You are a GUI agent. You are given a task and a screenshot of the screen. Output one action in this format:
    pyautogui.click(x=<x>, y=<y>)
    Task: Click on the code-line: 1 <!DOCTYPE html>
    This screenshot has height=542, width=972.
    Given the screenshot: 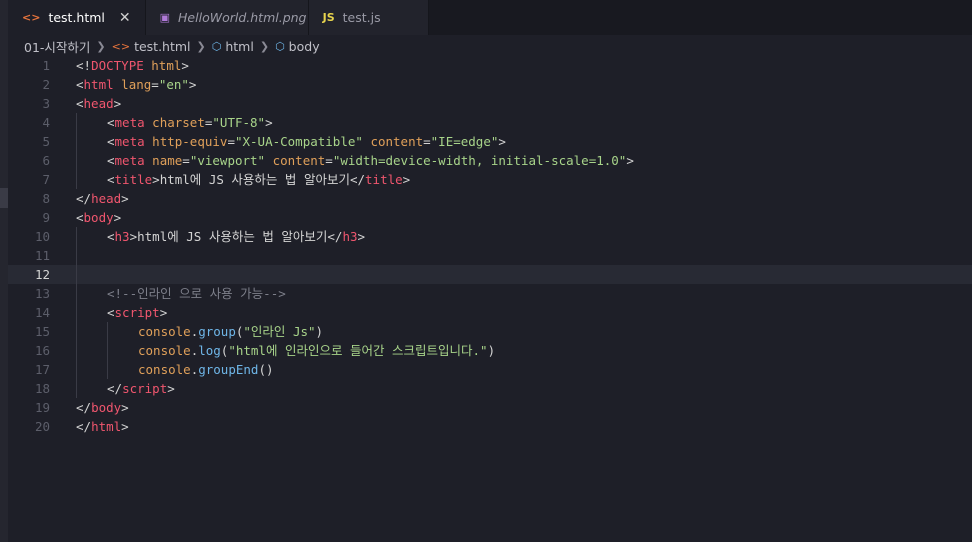 What is the action you would take?
    pyautogui.click(x=490, y=65)
    